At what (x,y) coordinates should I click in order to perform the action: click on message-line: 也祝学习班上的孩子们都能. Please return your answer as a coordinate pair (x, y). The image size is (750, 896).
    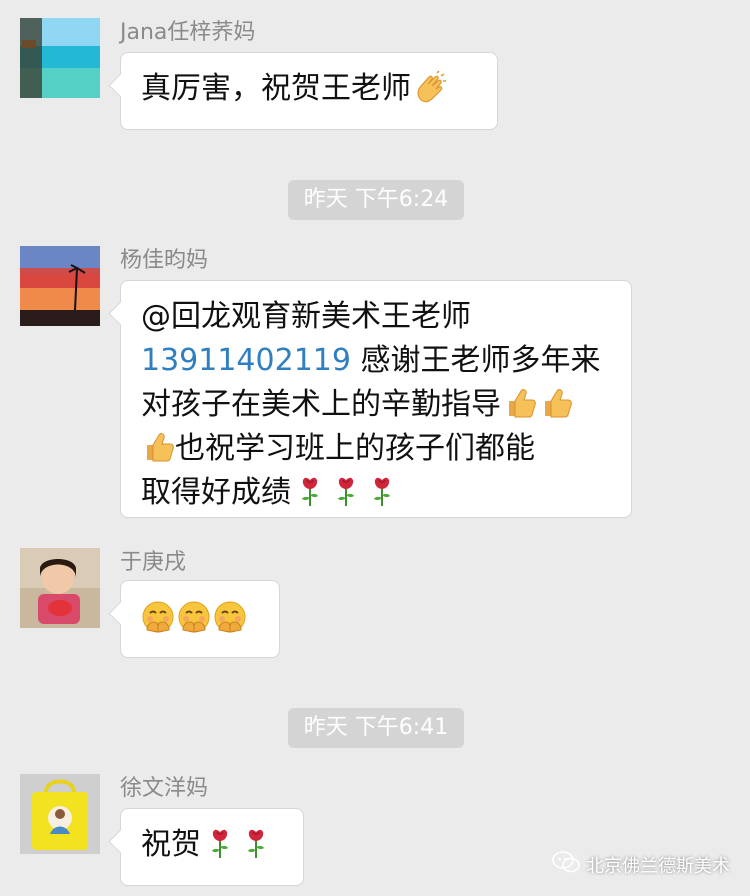
    Looking at the image, I should click on (355, 448).